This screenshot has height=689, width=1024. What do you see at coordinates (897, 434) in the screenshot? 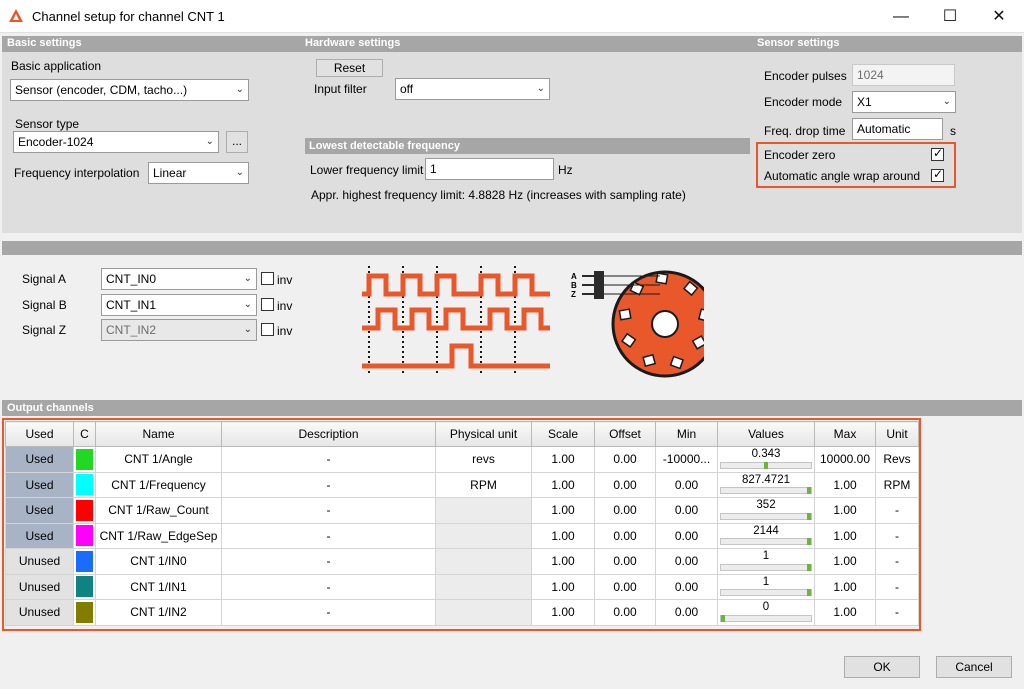
I see `column-header-unit: Unit` at bounding box center [897, 434].